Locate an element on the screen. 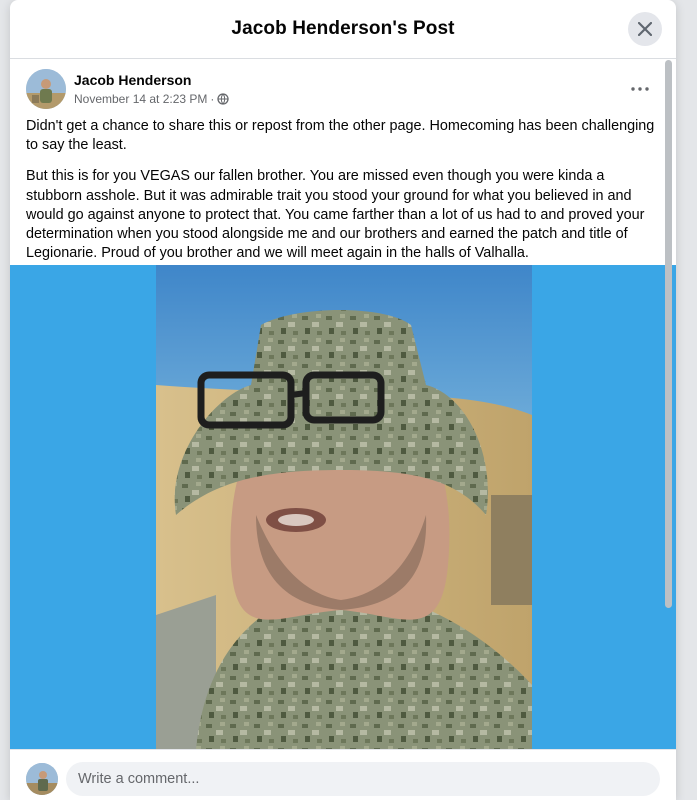 This screenshot has height=800, width=697. more-options-icon is located at coordinates (640, 89).